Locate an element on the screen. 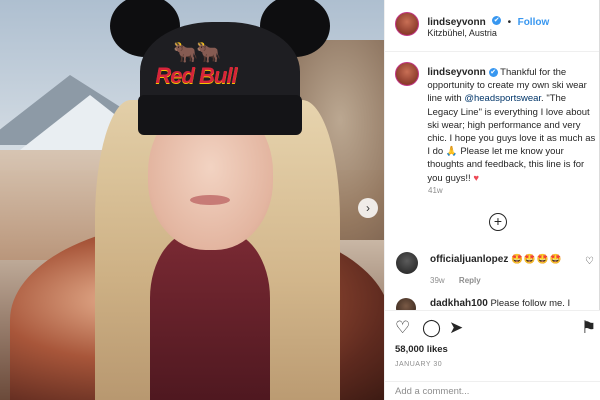 The image size is (600, 400). reply-button: Reply is located at coordinates (470, 280).